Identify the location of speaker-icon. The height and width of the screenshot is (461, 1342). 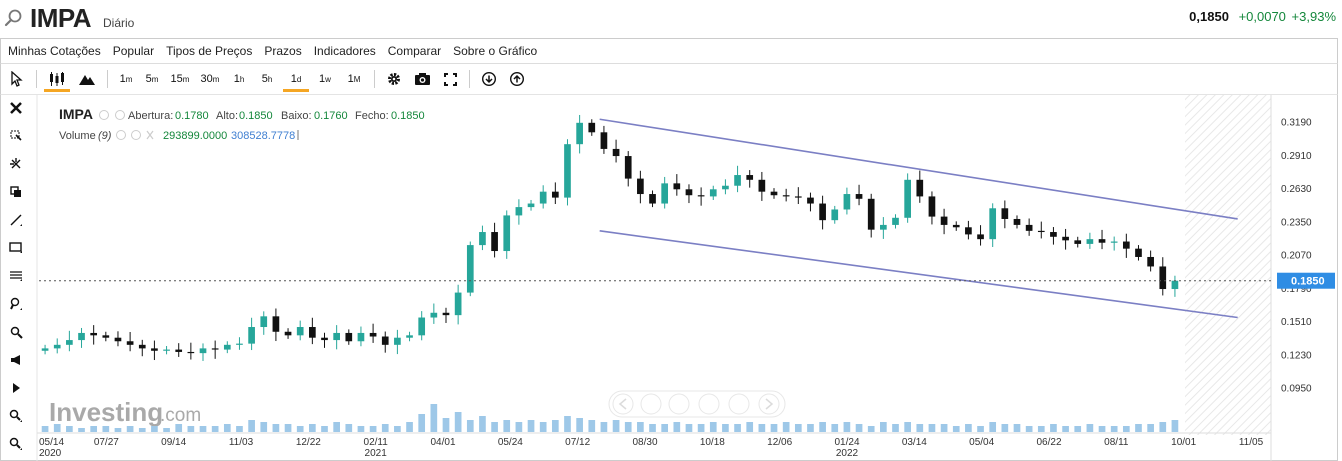
(15, 360).